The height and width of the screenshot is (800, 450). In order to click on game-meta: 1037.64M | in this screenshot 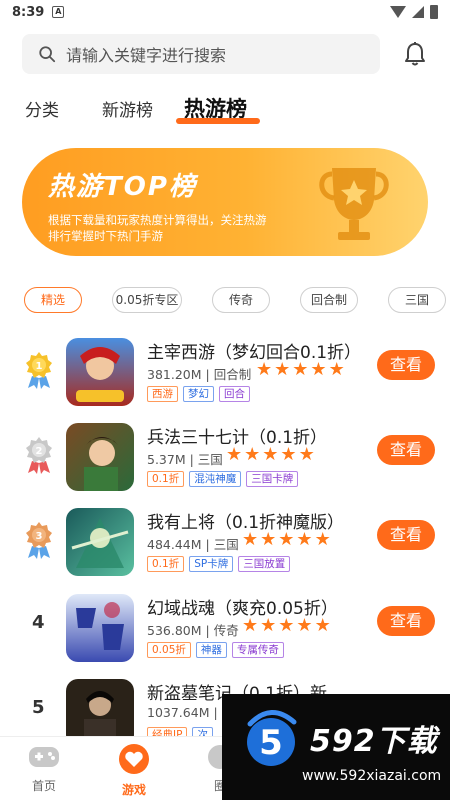, I will do `click(182, 712)`.